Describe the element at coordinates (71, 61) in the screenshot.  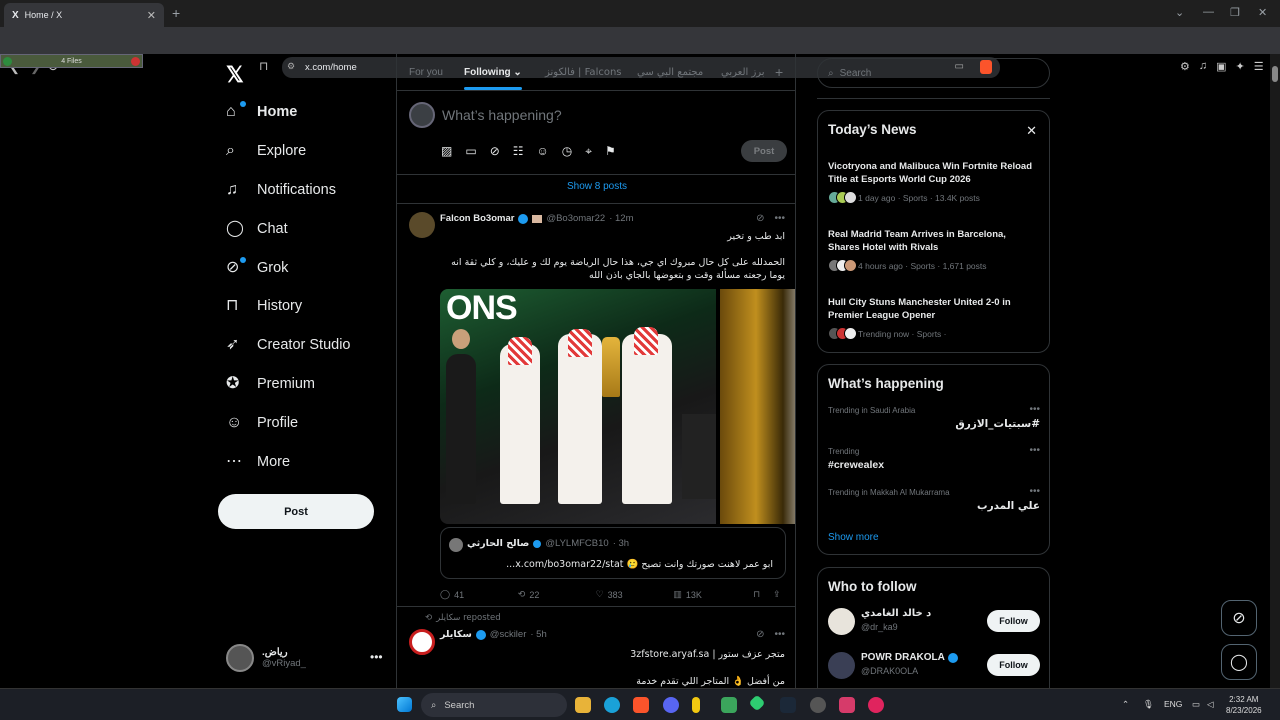
I see `files-download-bar: 4 Files` at that location.